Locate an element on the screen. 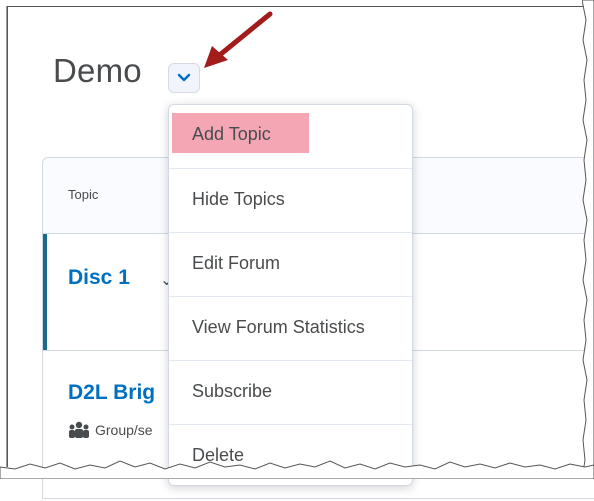  menu-item-label: Subscribe is located at coordinates (232, 391).